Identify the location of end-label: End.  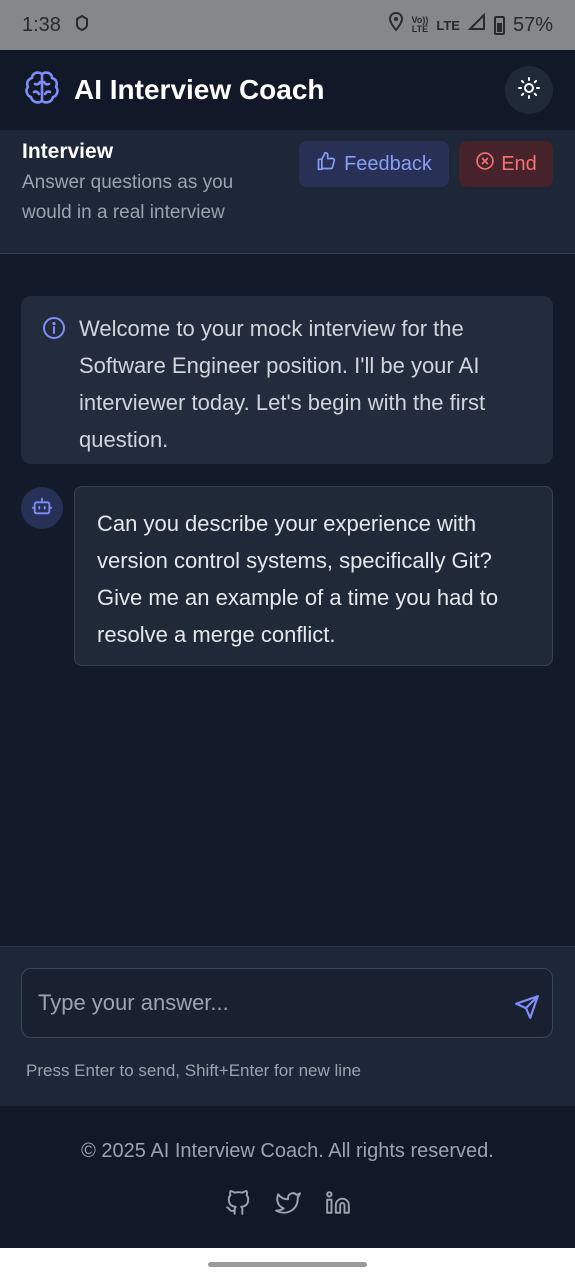
(519, 163).